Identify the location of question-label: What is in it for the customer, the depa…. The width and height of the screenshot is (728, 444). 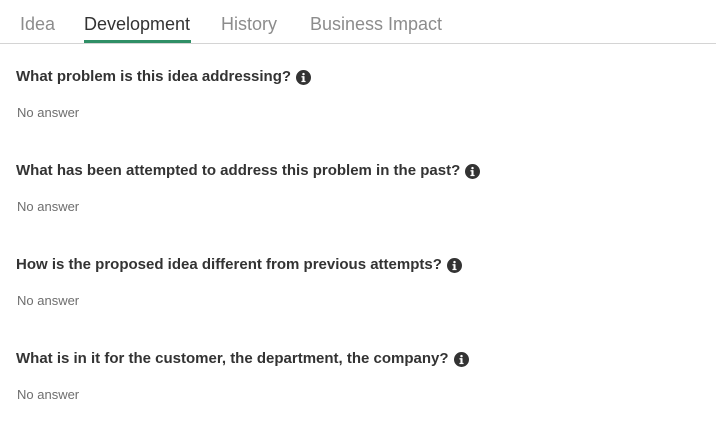
(232, 358).